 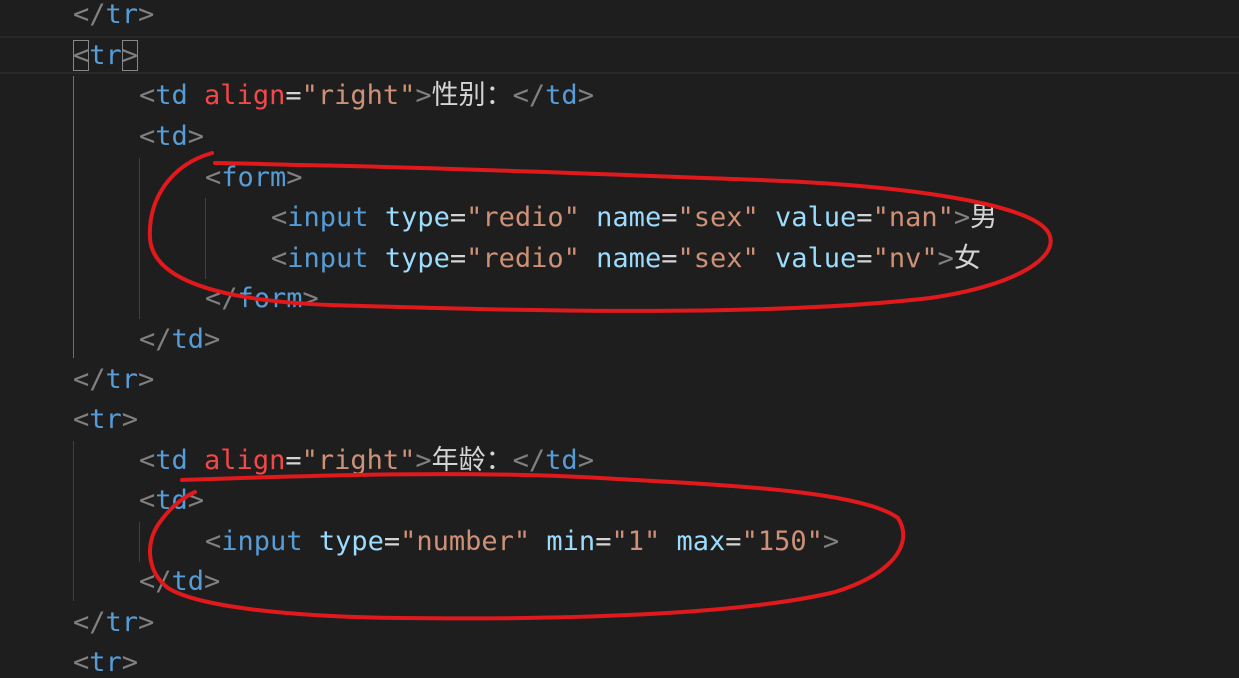 I want to click on code-line: <input type="number" min="1" max="150">, so click(x=522, y=542).